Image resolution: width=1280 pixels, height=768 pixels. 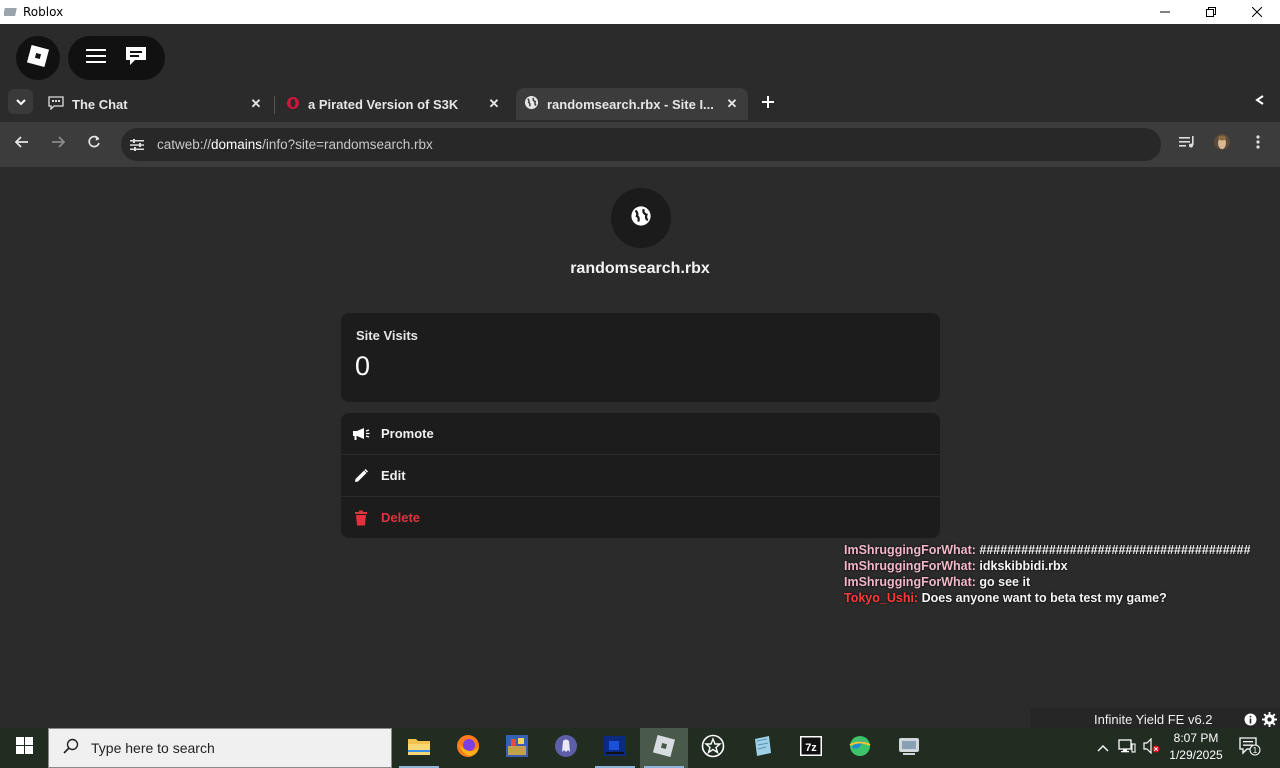 I want to click on roblox-menu-button, so click(x=38, y=58).